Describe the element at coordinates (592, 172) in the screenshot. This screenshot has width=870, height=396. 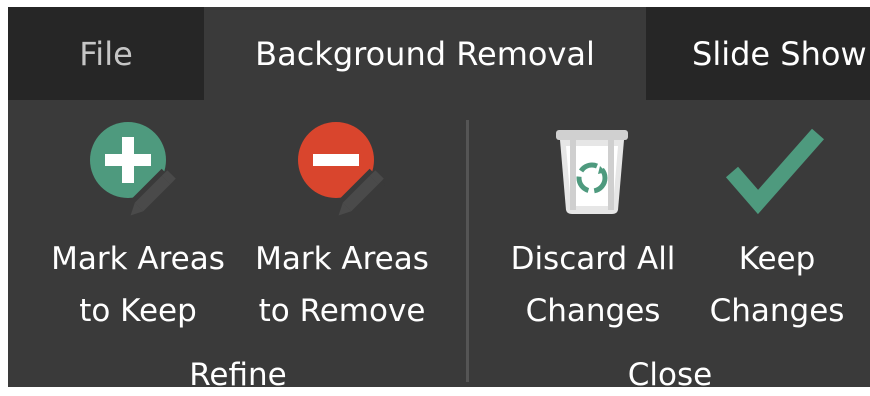
I see `trash-recycle-icon` at that location.